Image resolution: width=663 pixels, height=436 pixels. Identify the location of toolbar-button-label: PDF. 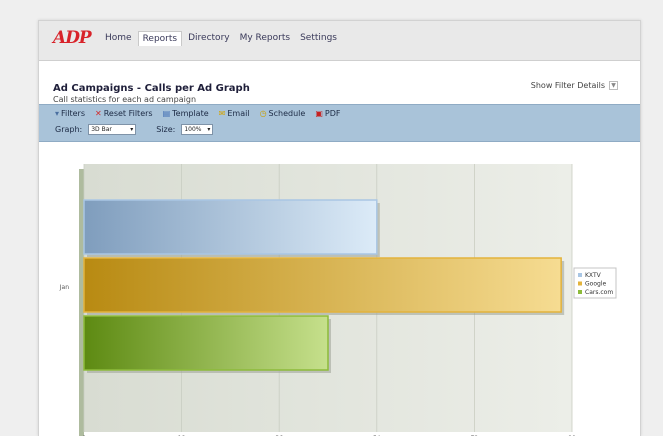
(332, 113).